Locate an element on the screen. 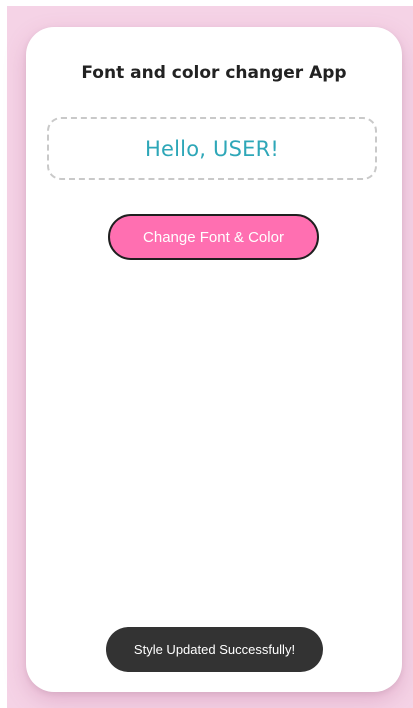 The width and height of the screenshot is (413, 708). greeting-text: Hello, USER! is located at coordinates (212, 148).